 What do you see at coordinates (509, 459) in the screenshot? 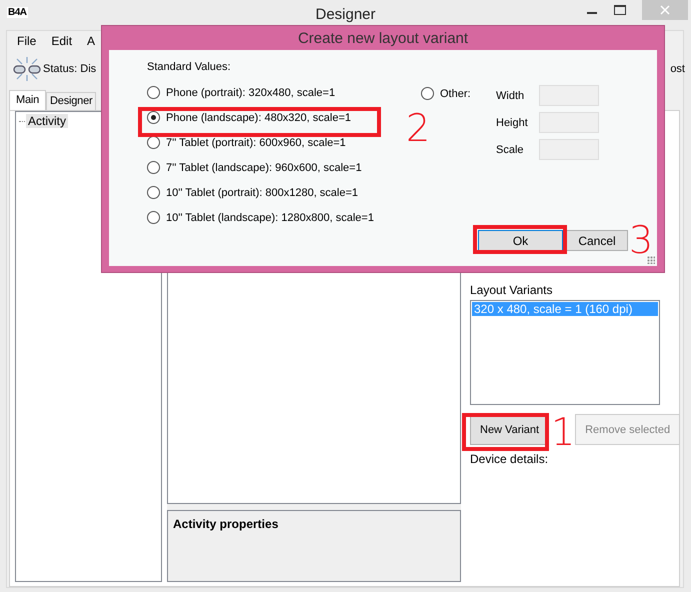
I see `device-details-label: Device details:` at bounding box center [509, 459].